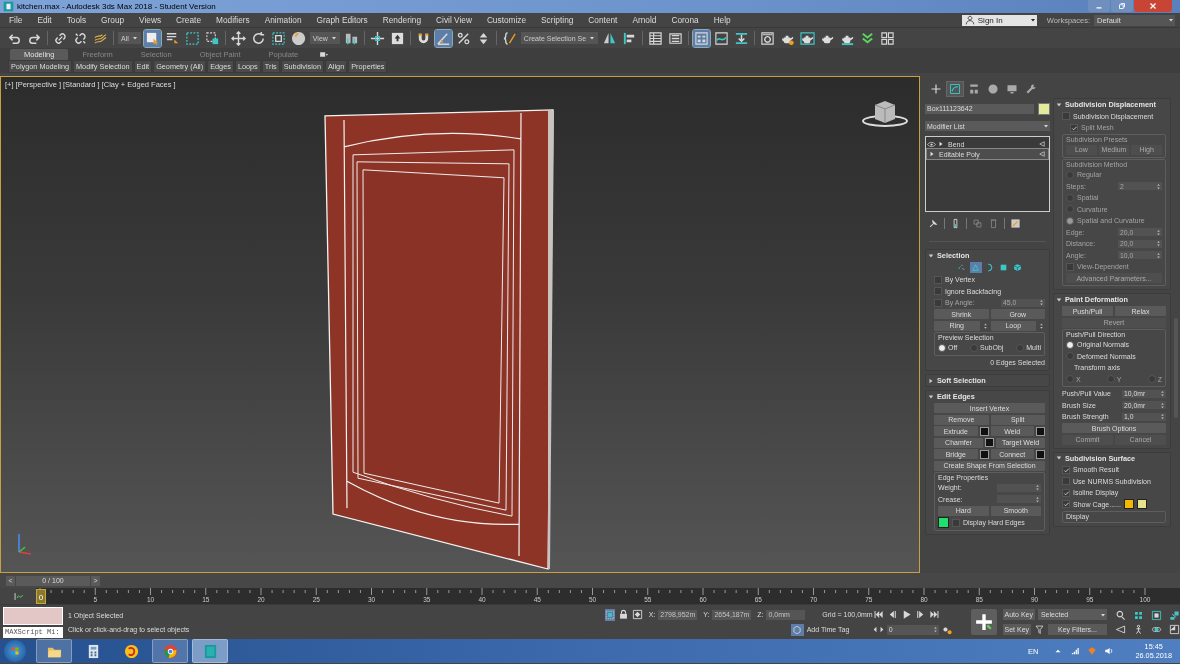 The height and width of the screenshot is (664, 1180). Describe the element at coordinates (113, 20) in the screenshot. I see `menu-item: Group` at that location.